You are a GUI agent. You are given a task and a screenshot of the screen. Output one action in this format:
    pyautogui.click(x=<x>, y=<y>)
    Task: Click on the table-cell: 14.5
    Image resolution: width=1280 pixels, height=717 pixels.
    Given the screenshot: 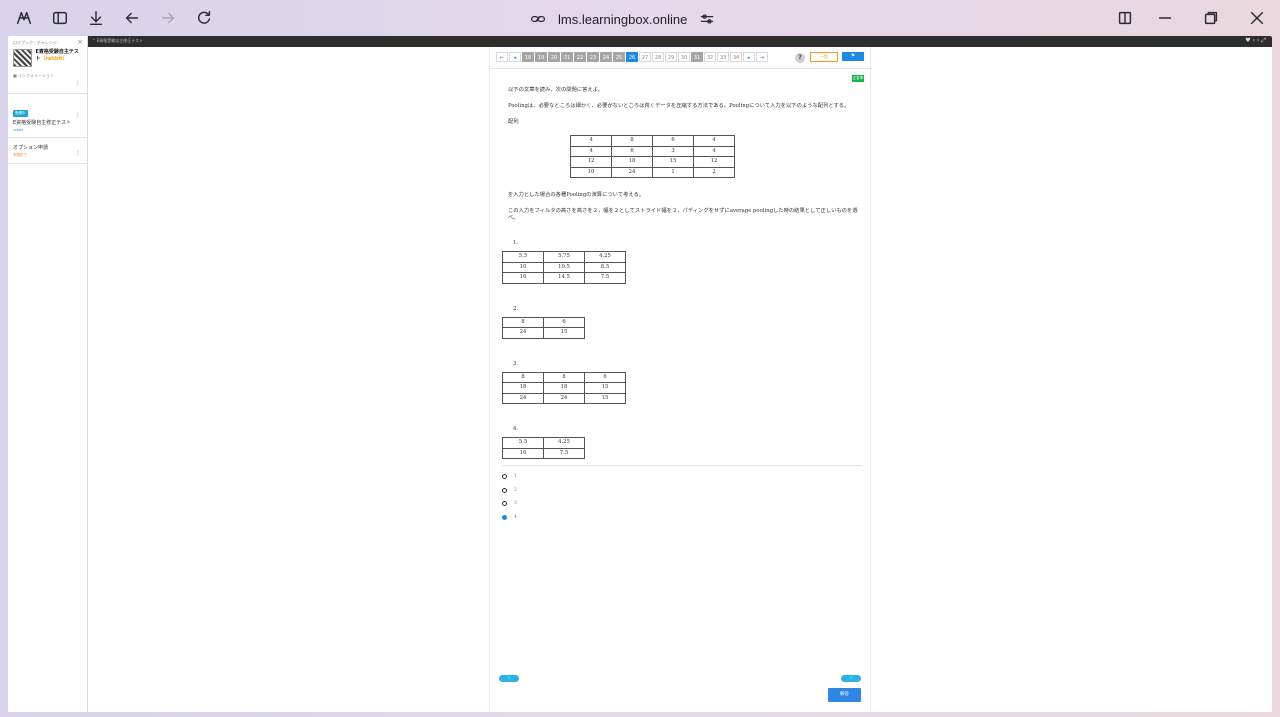 What is the action you would take?
    pyautogui.click(x=564, y=278)
    